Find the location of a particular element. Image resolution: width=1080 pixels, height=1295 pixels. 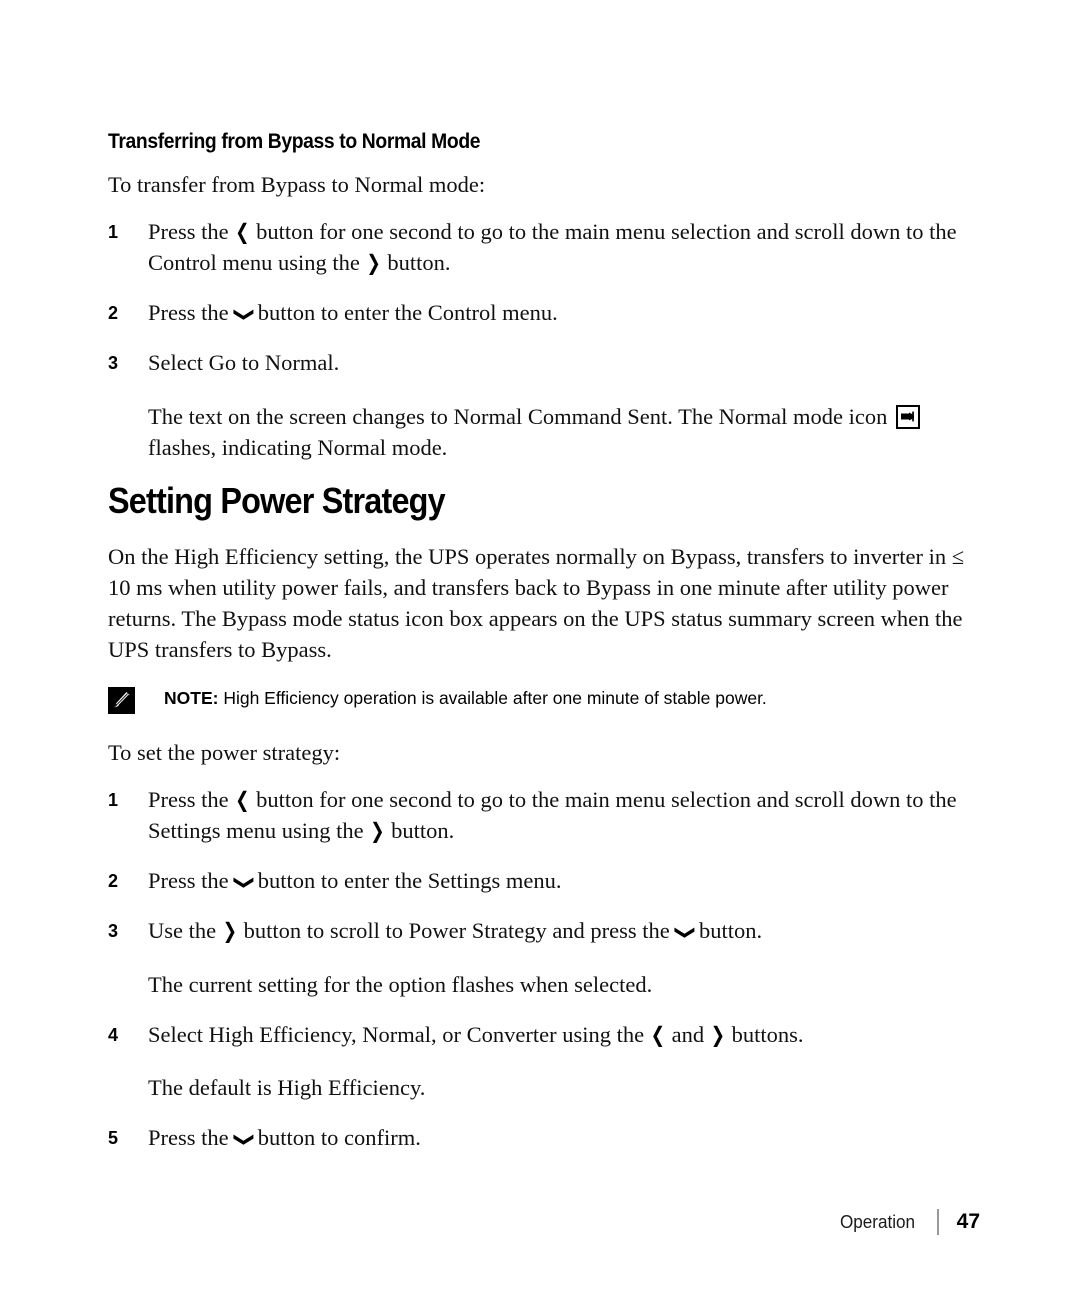

step-number: 4 is located at coordinates (113, 1034).